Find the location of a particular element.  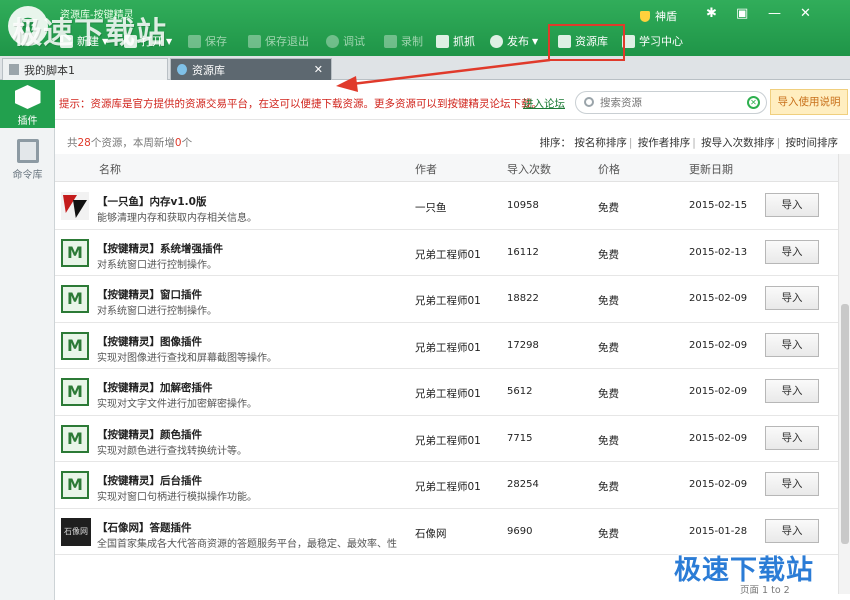

search-icon is located at coordinates (589, 102).